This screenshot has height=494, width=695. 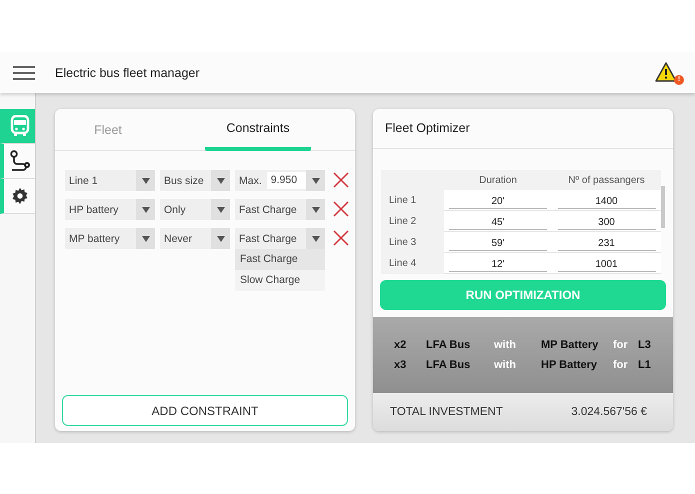 What do you see at coordinates (570, 345) in the screenshot?
I see `result-battery: MP Battery` at bounding box center [570, 345].